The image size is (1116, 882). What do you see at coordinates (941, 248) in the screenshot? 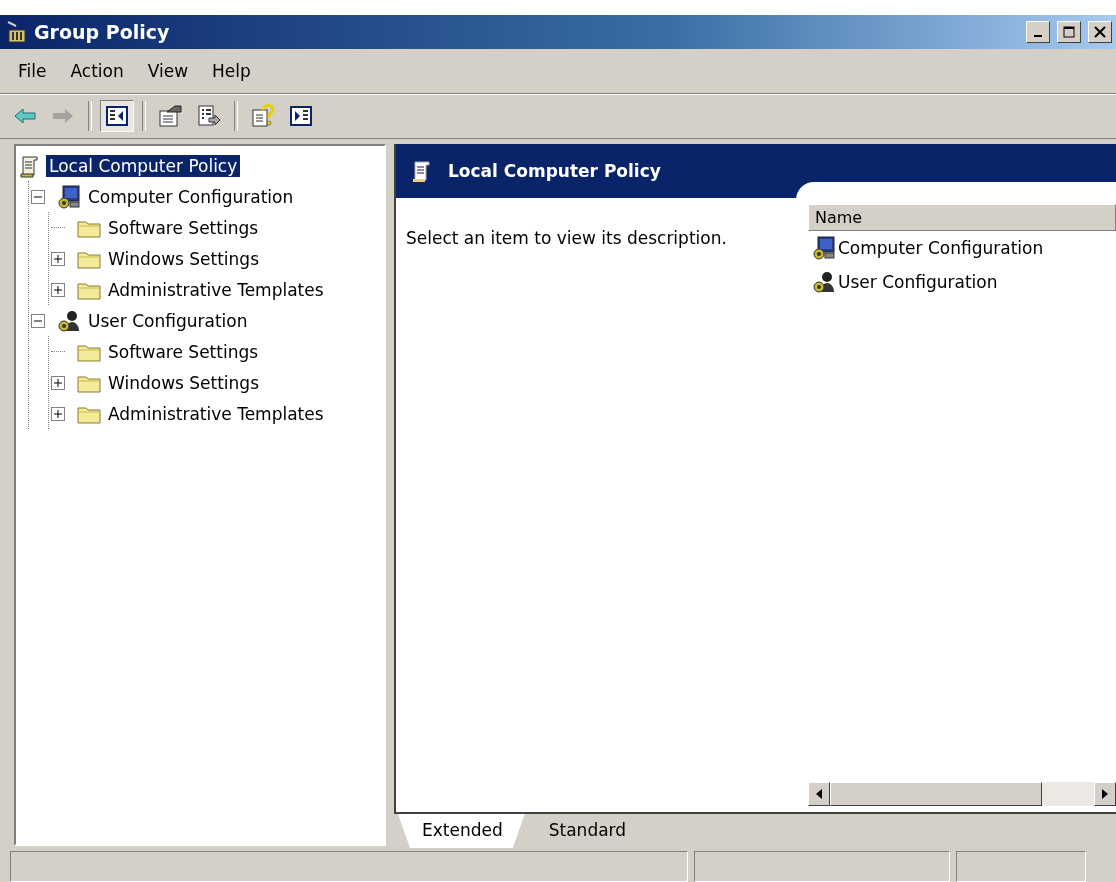
I see `list-item: Computer Configuration` at bounding box center [941, 248].